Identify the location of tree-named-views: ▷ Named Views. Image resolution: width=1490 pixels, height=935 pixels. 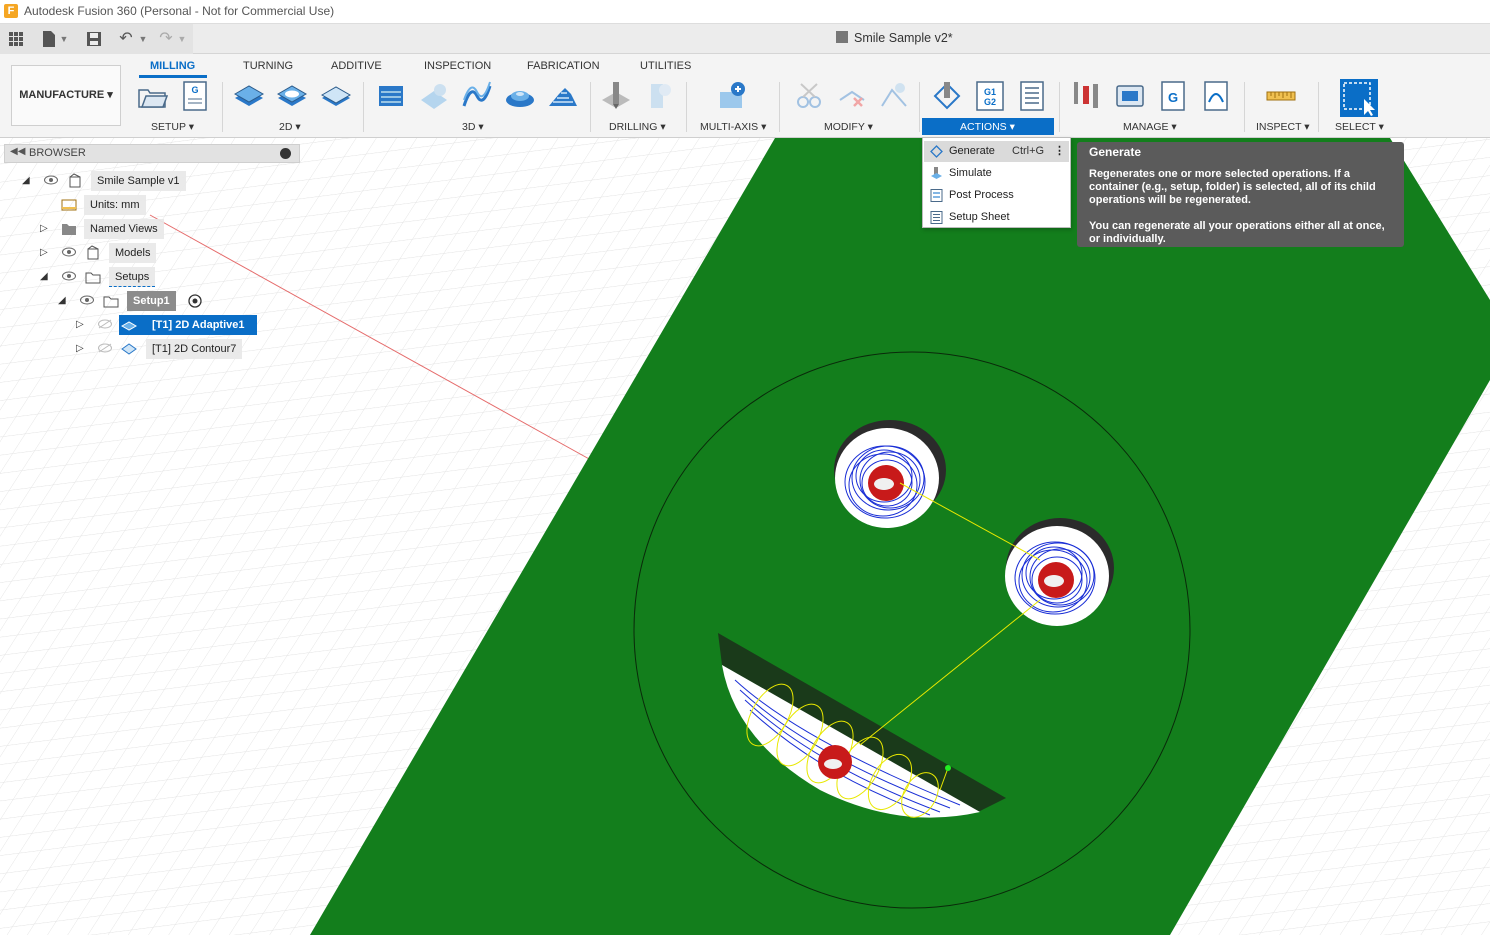
(150, 229).